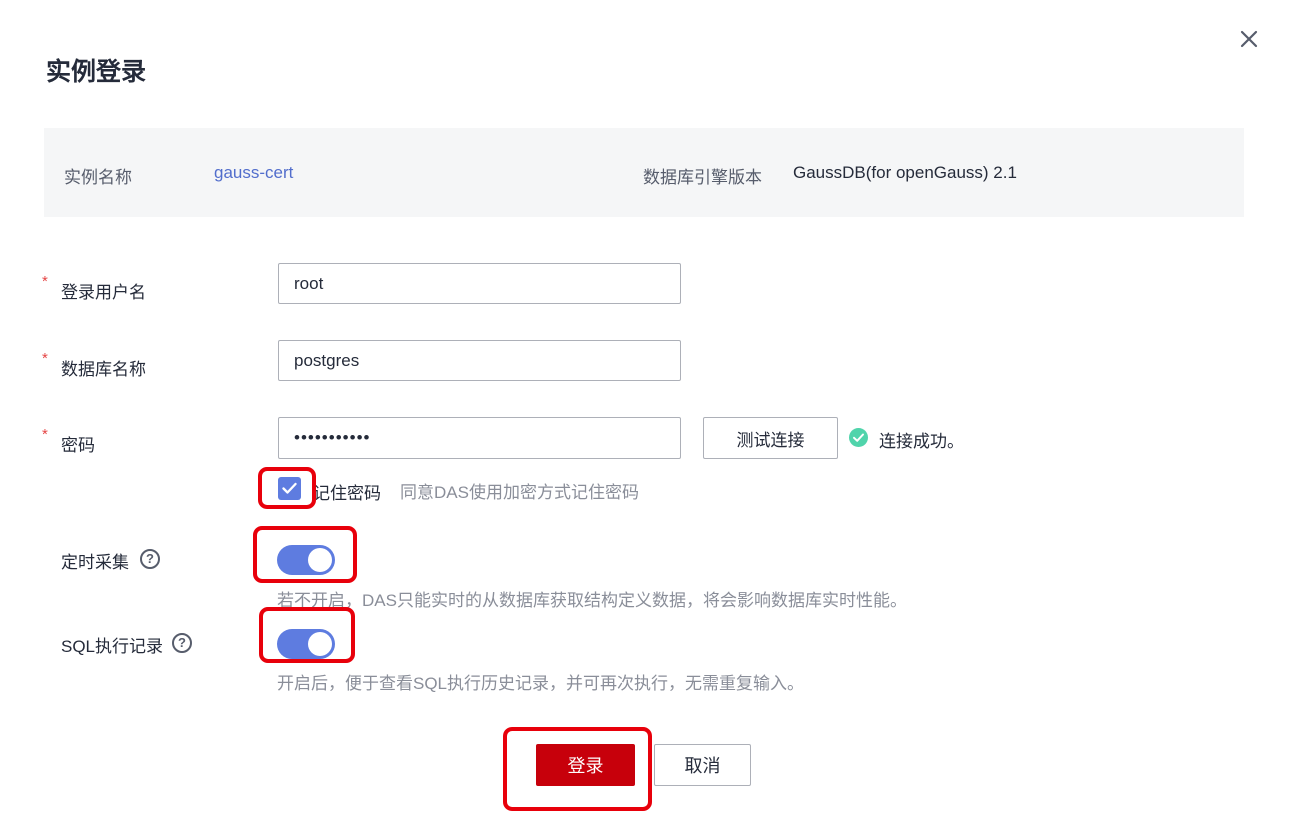 The width and height of the screenshot is (1289, 834). I want to click on instance-name-link: gauss-cert, so click(253, 173).